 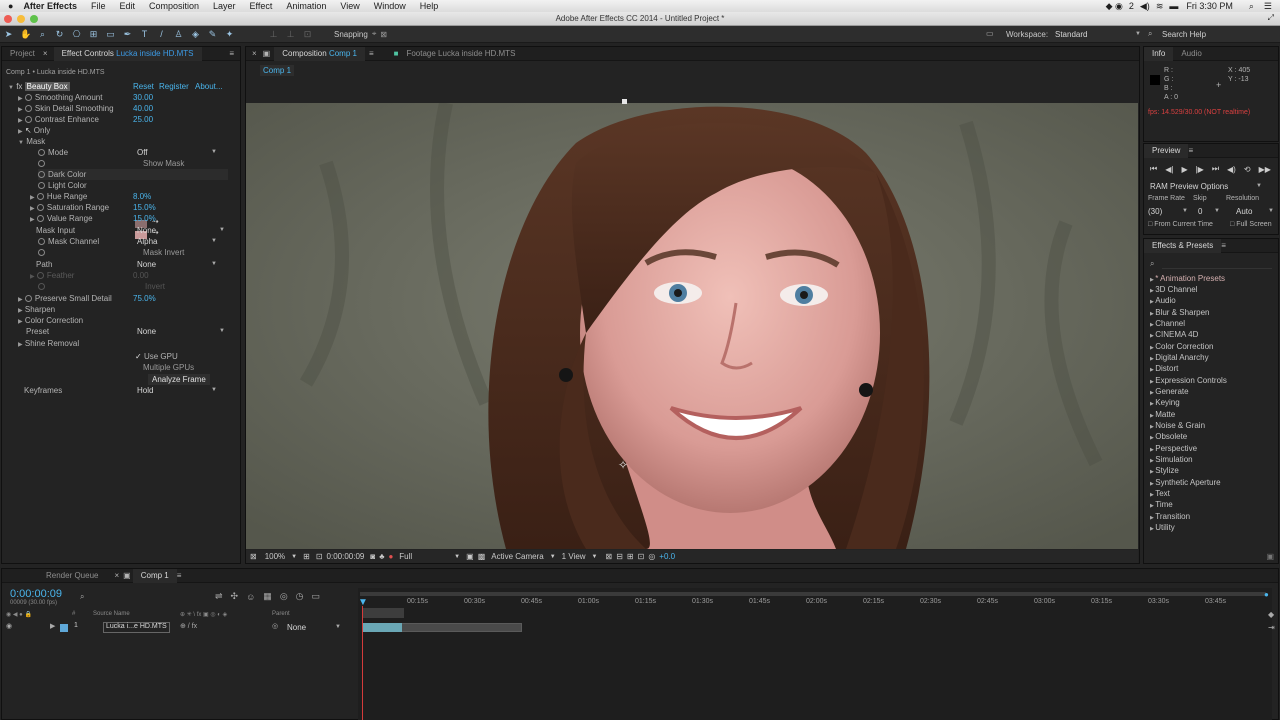 I want to click on first-frame-icon: ⏮, so click(x=1153, y=169).